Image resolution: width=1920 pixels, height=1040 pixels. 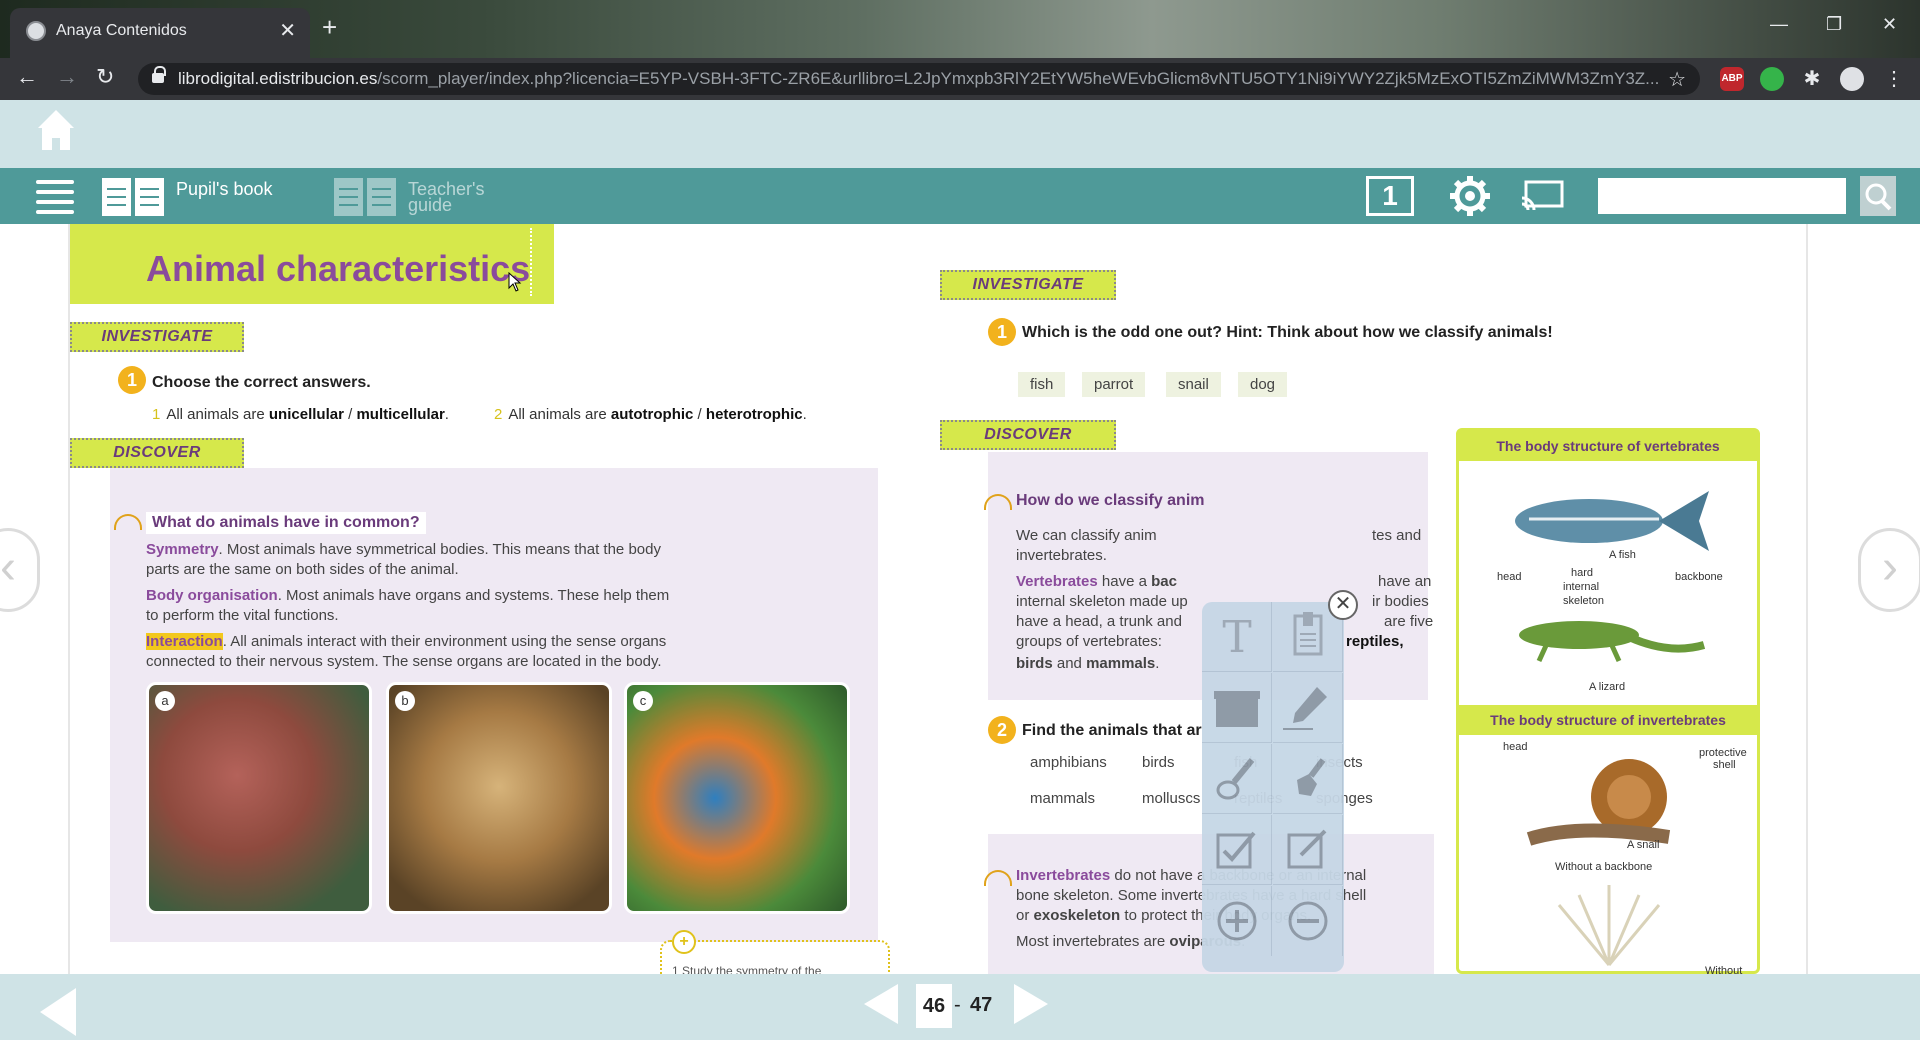 What do you see at coordinates (259, 798) in the screenshot?
I see `coral-sponge-photo: a` at bounding box center [259, 798].